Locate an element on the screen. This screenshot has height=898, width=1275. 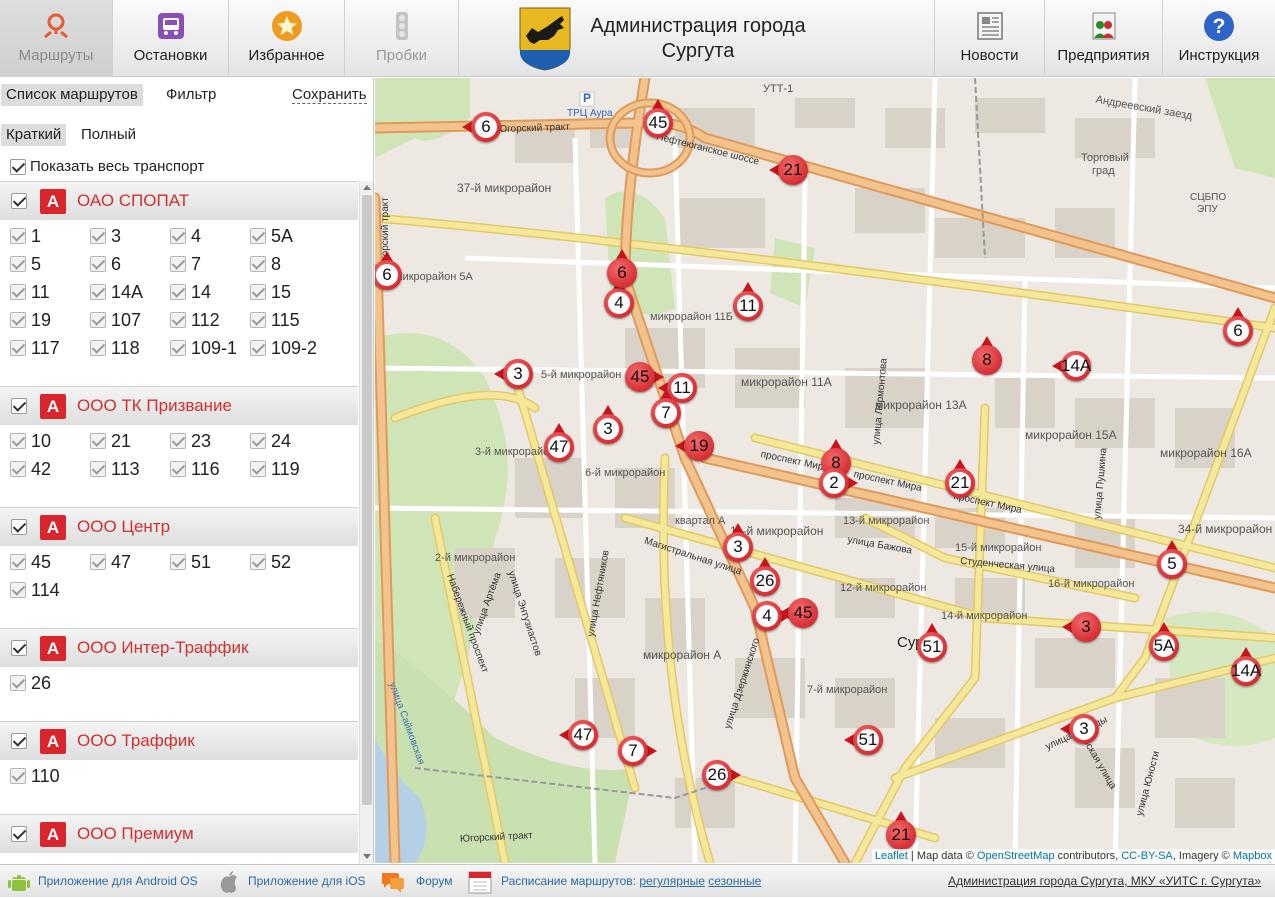
route-vehicle-marker: 5А is located at coordinates (1164, 641).